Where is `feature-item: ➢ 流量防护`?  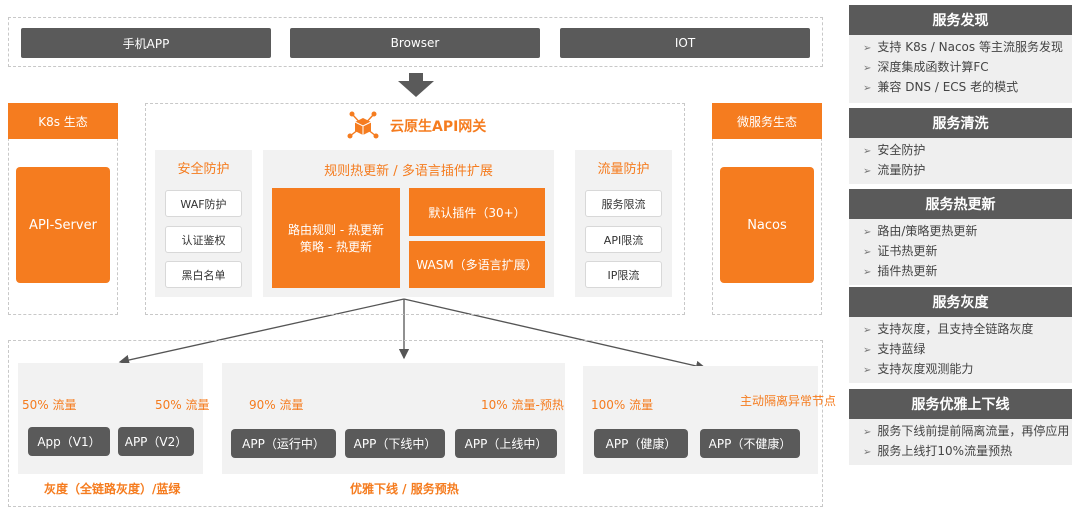
feature-item: ➢ 流量防护 is located at coordinates (894, 170).